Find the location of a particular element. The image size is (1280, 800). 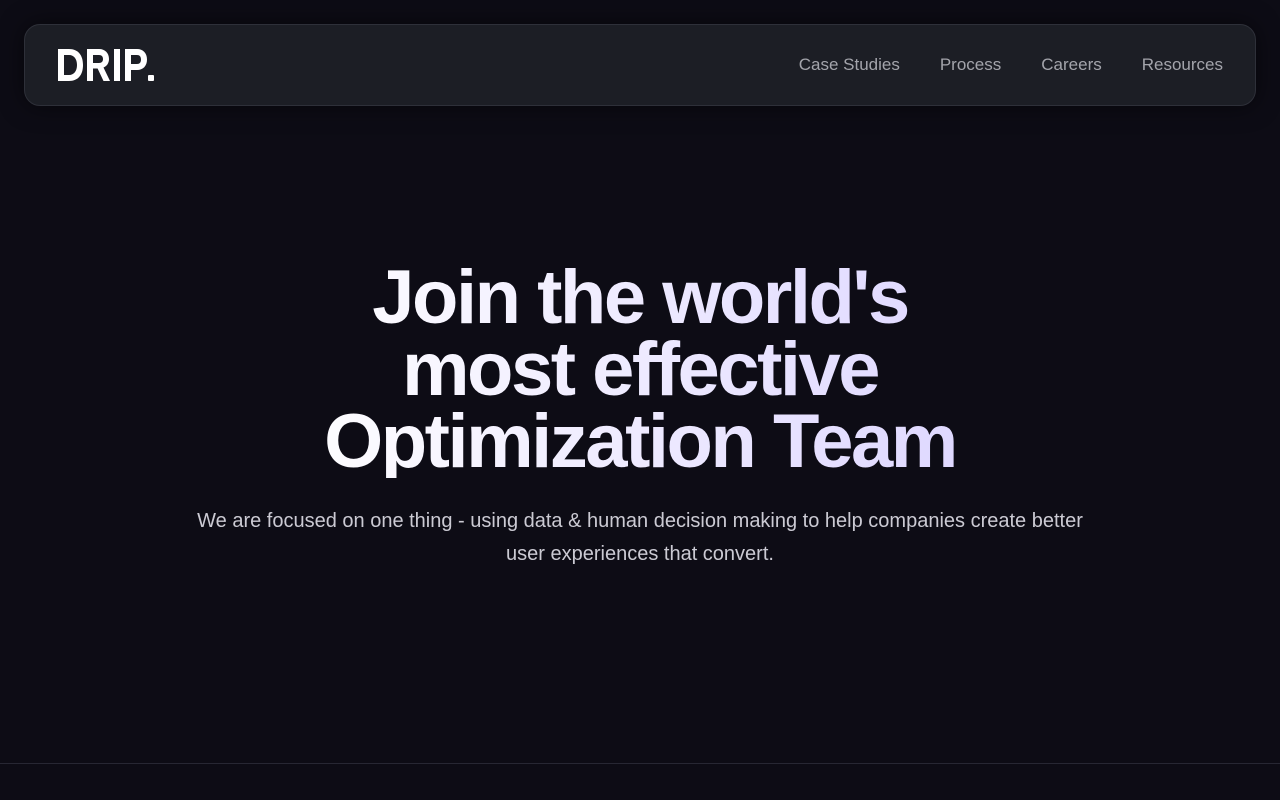

drip-logo is located at coordinates (106, 65).